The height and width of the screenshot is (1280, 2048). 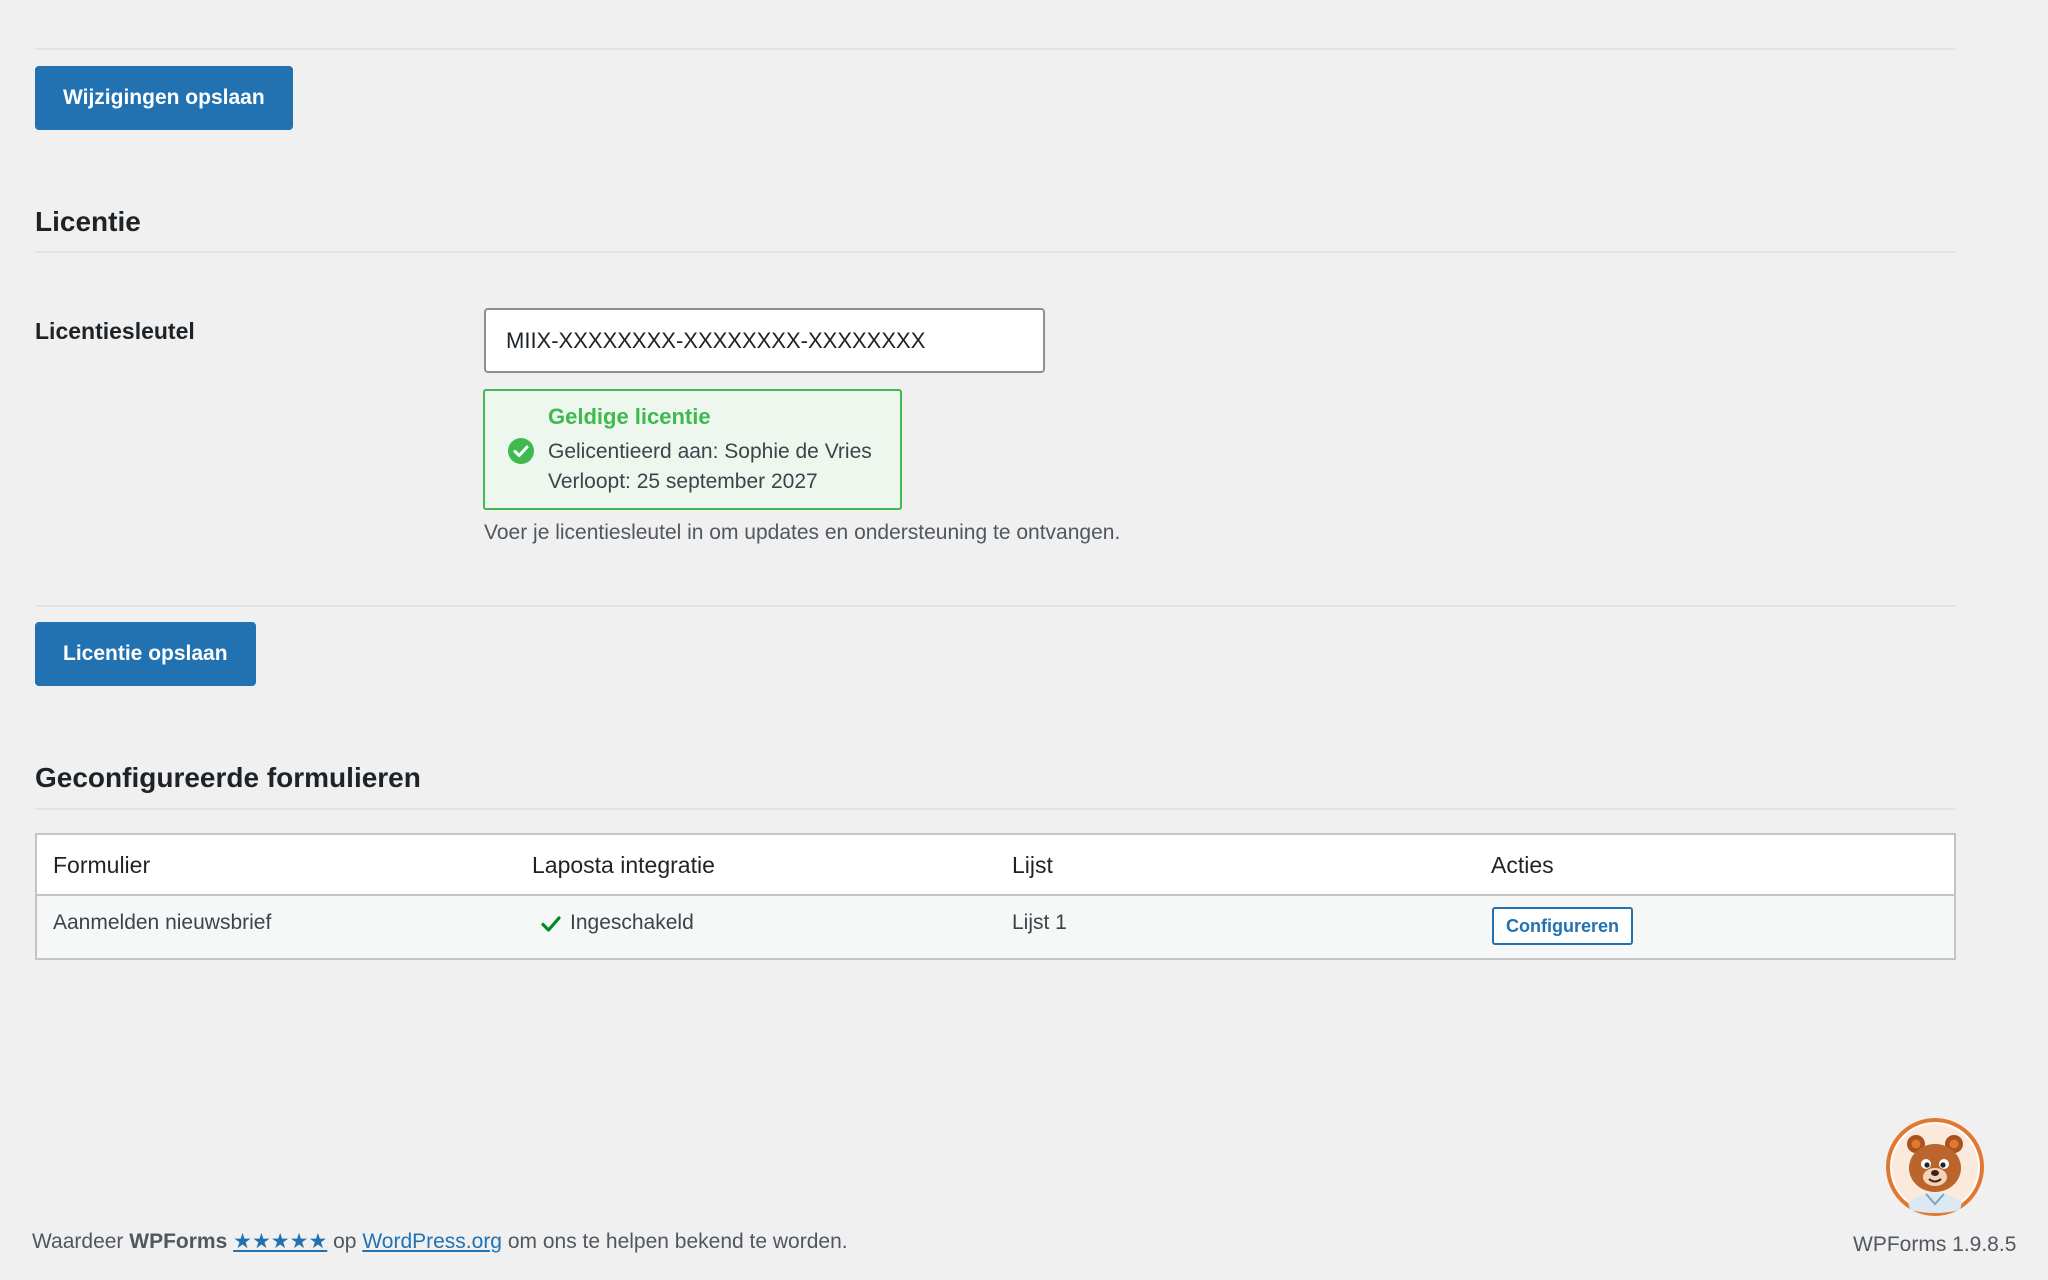 I want to click on rating-stars-link: ★★★★★, so click(x=280, y=1241).